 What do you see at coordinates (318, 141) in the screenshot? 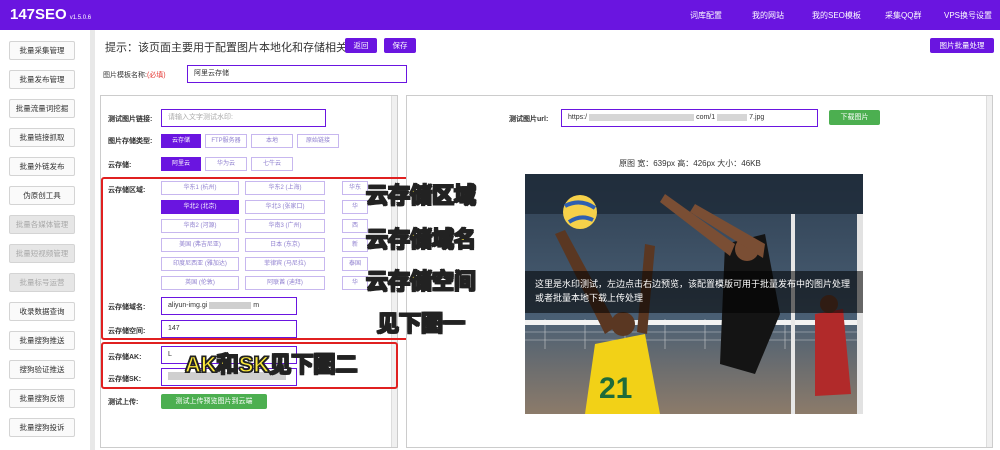
I see `storage-type-original: 原始链接` at bounding box center [318, 141].